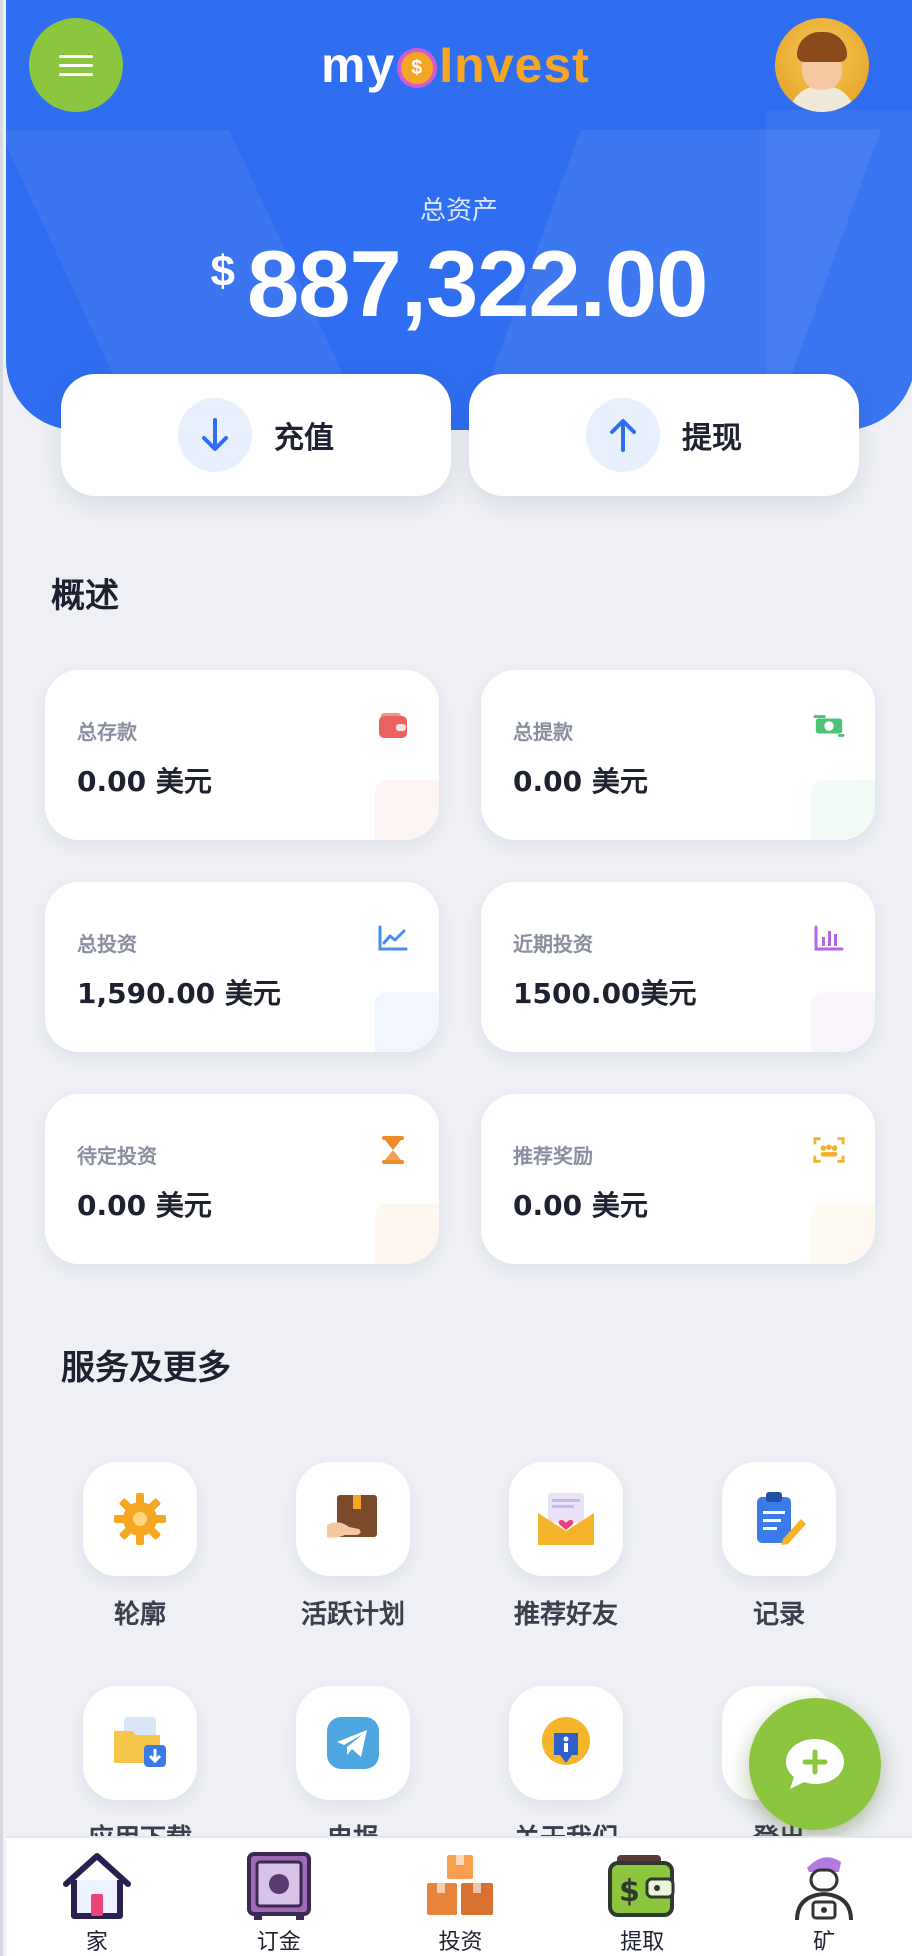  What do you see at coordinates (642, 1886) in the screenshot?
I see `wallet-cash-icon: $` at bounding box center [642, 1886].